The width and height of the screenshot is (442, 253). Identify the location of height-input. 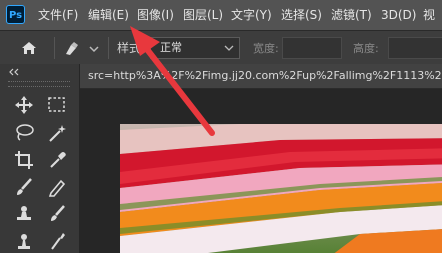
(415, 48).